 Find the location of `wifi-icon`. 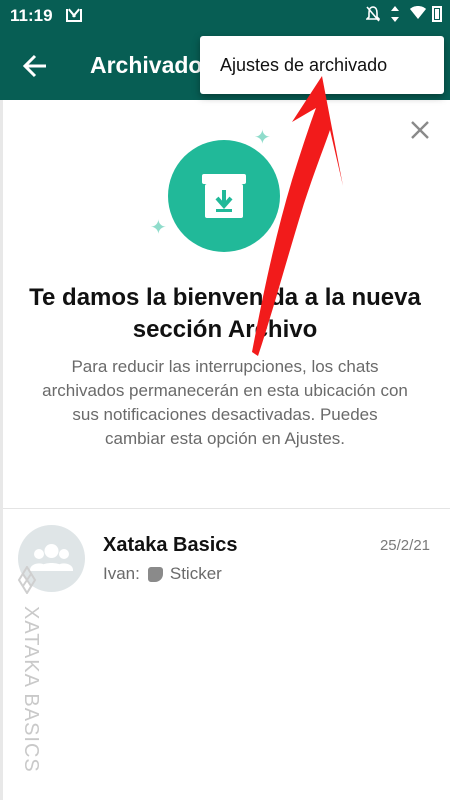

wifi-icon is located at coordinates (418, 14).